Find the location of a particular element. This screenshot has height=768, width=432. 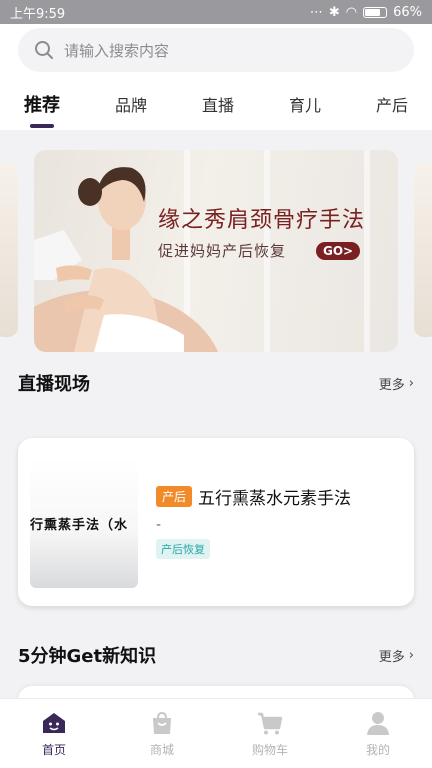

tab-brand: 品牌 is located at coordinates (131, 104).